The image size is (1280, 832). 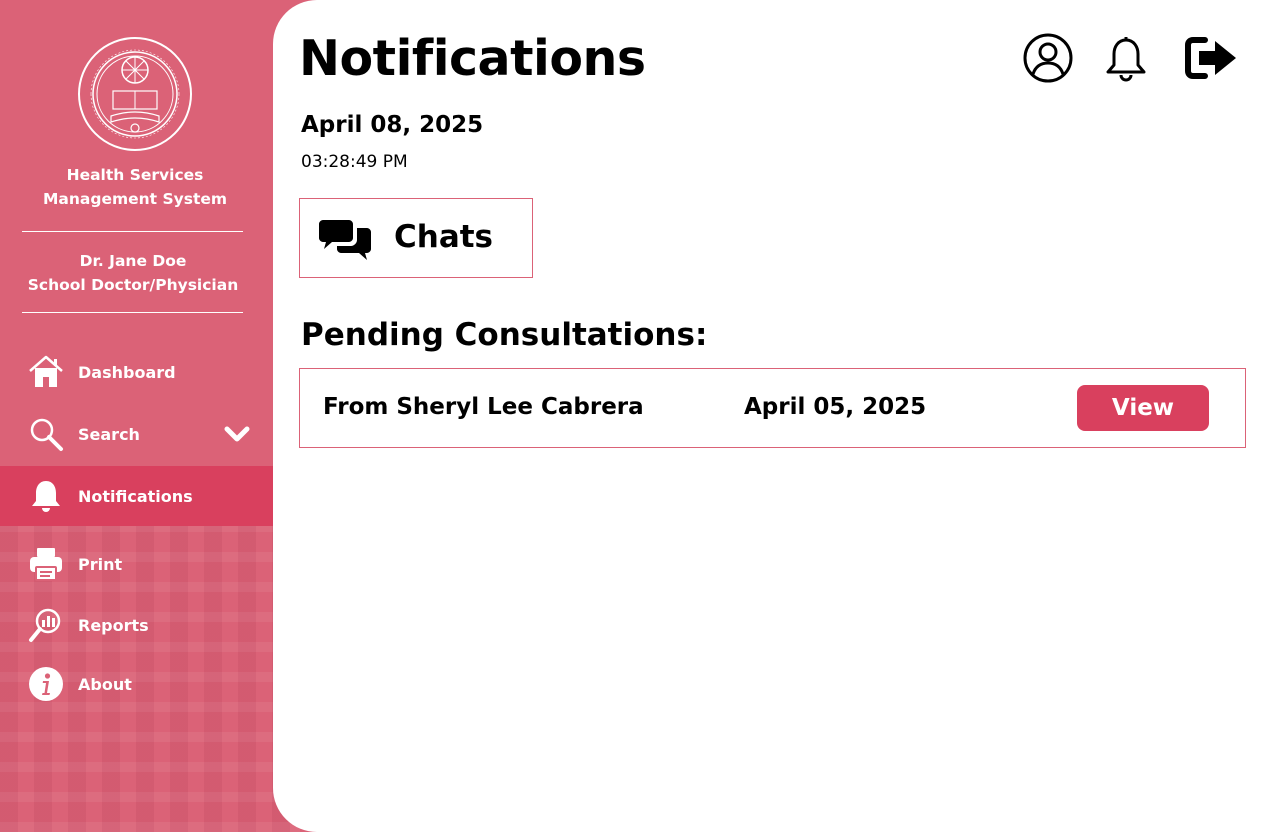 I want to click on home-icon, so click(x=46, y=371).